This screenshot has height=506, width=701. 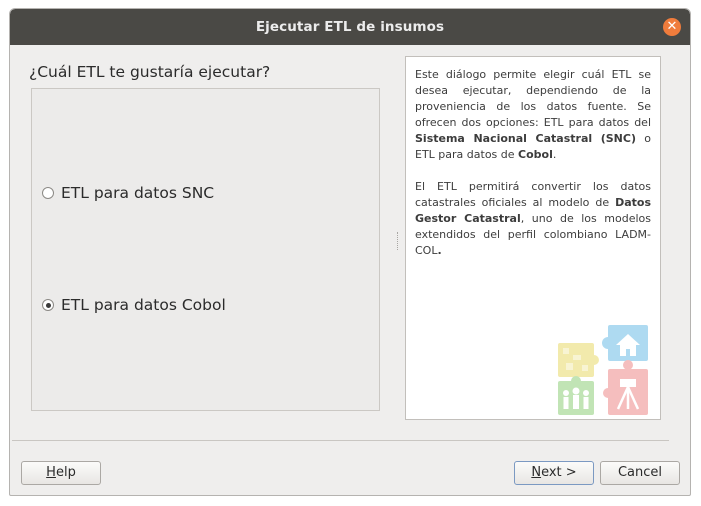 I want to click on radio-option-snc: ETL para datos SNC, so click(x=128, y=193).